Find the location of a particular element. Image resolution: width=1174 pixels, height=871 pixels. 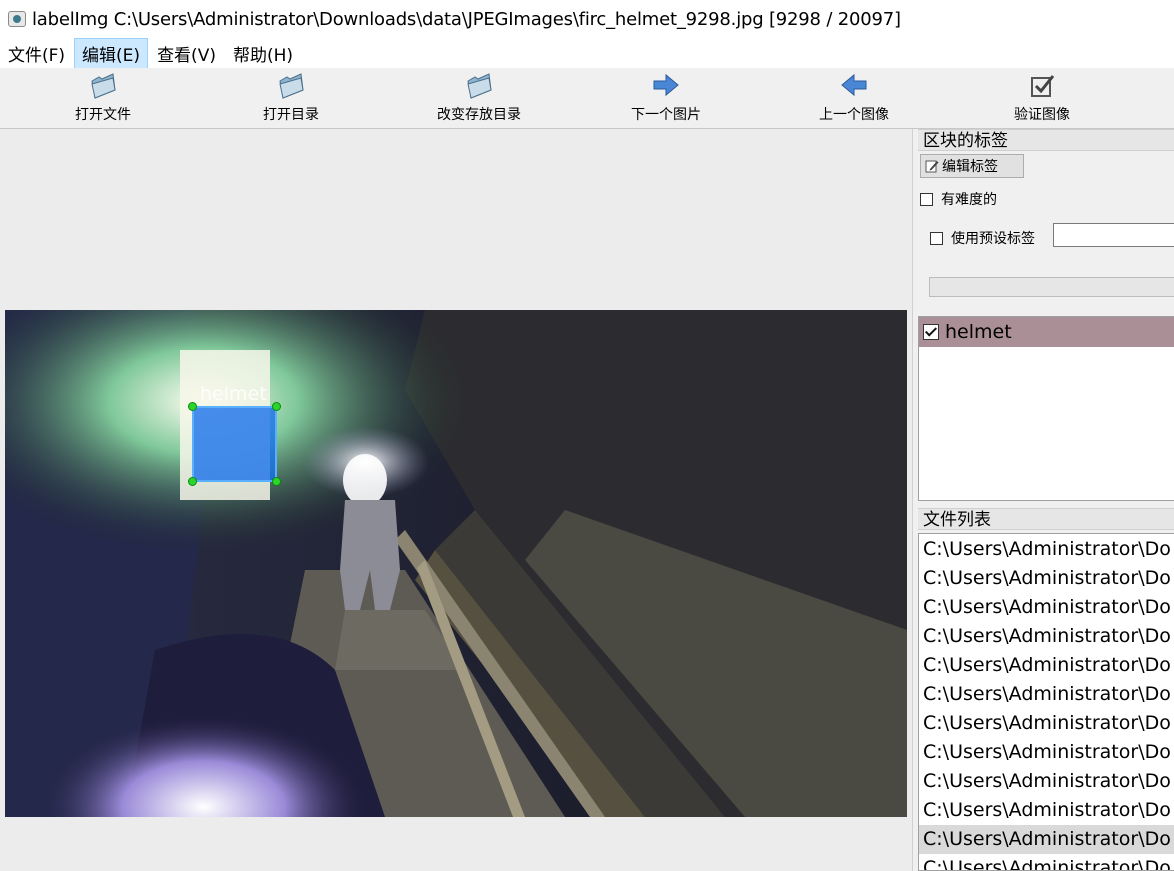

arrow-left-icon is located at coordinates (854, 86).